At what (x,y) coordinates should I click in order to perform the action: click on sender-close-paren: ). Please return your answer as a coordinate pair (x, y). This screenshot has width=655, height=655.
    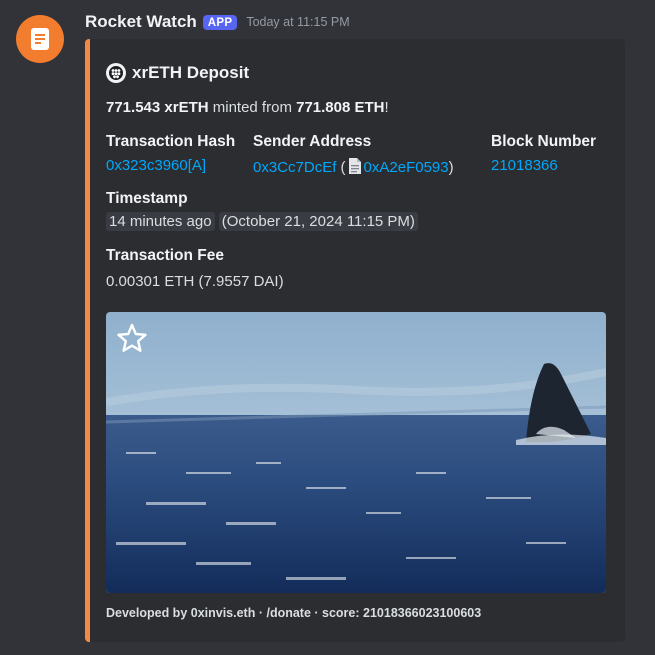
    Looking at the image, I should click on (451, 167).